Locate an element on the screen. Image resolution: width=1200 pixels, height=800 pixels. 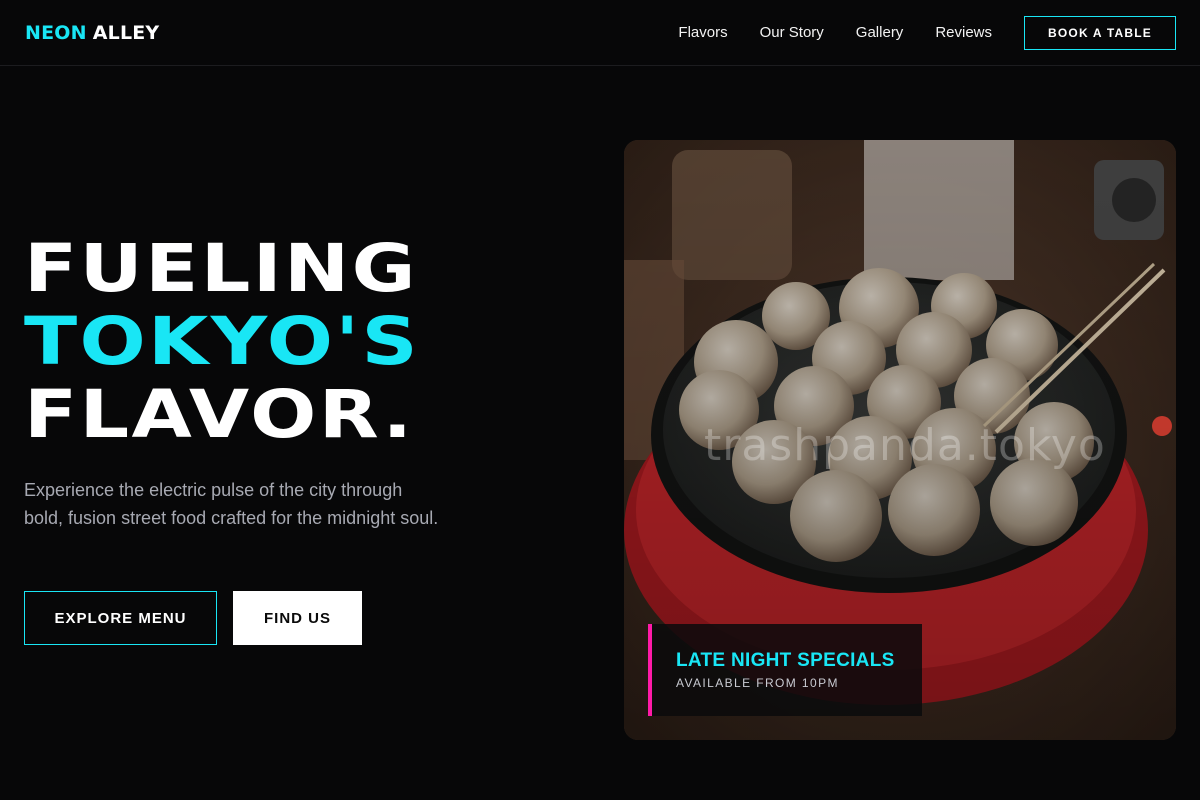
card-subtitle: AVAILABLE FROM 10PM is located at coordinates (757, 683).